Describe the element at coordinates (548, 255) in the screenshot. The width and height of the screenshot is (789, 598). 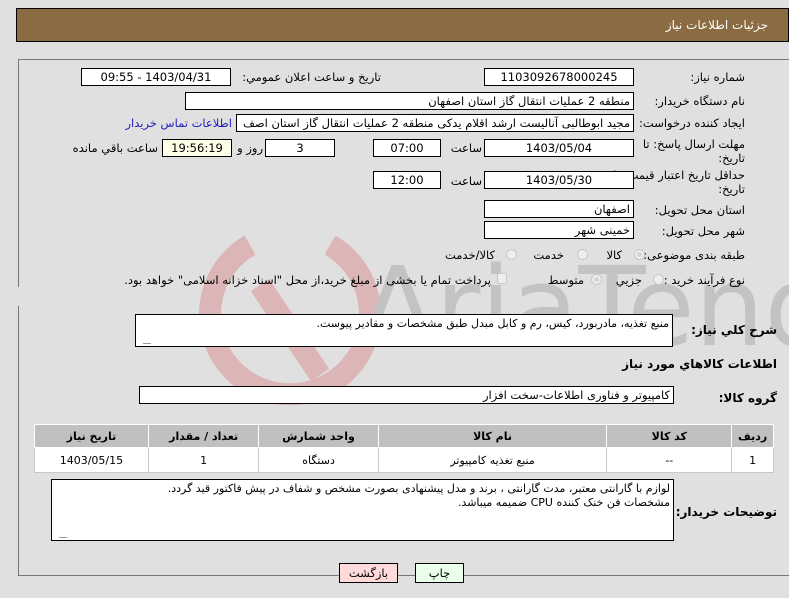
I see `category-option-service: خدمت` at that location.